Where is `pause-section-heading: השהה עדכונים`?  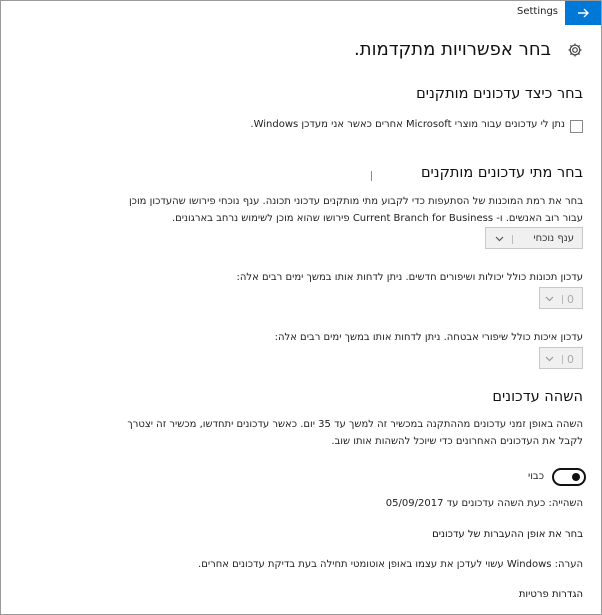 pause-section-heading: השהה עדכונים is located at coordinates (537, 397).